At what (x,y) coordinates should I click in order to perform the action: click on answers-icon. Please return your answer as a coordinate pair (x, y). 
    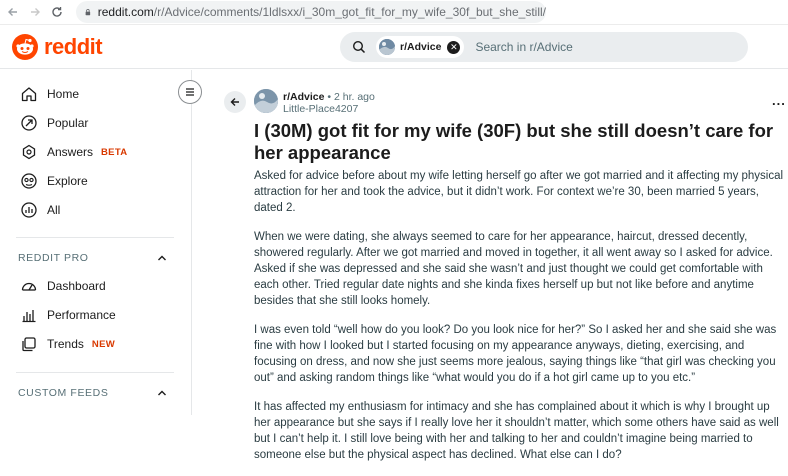
    Looking at the image, I should click on (29, 152).